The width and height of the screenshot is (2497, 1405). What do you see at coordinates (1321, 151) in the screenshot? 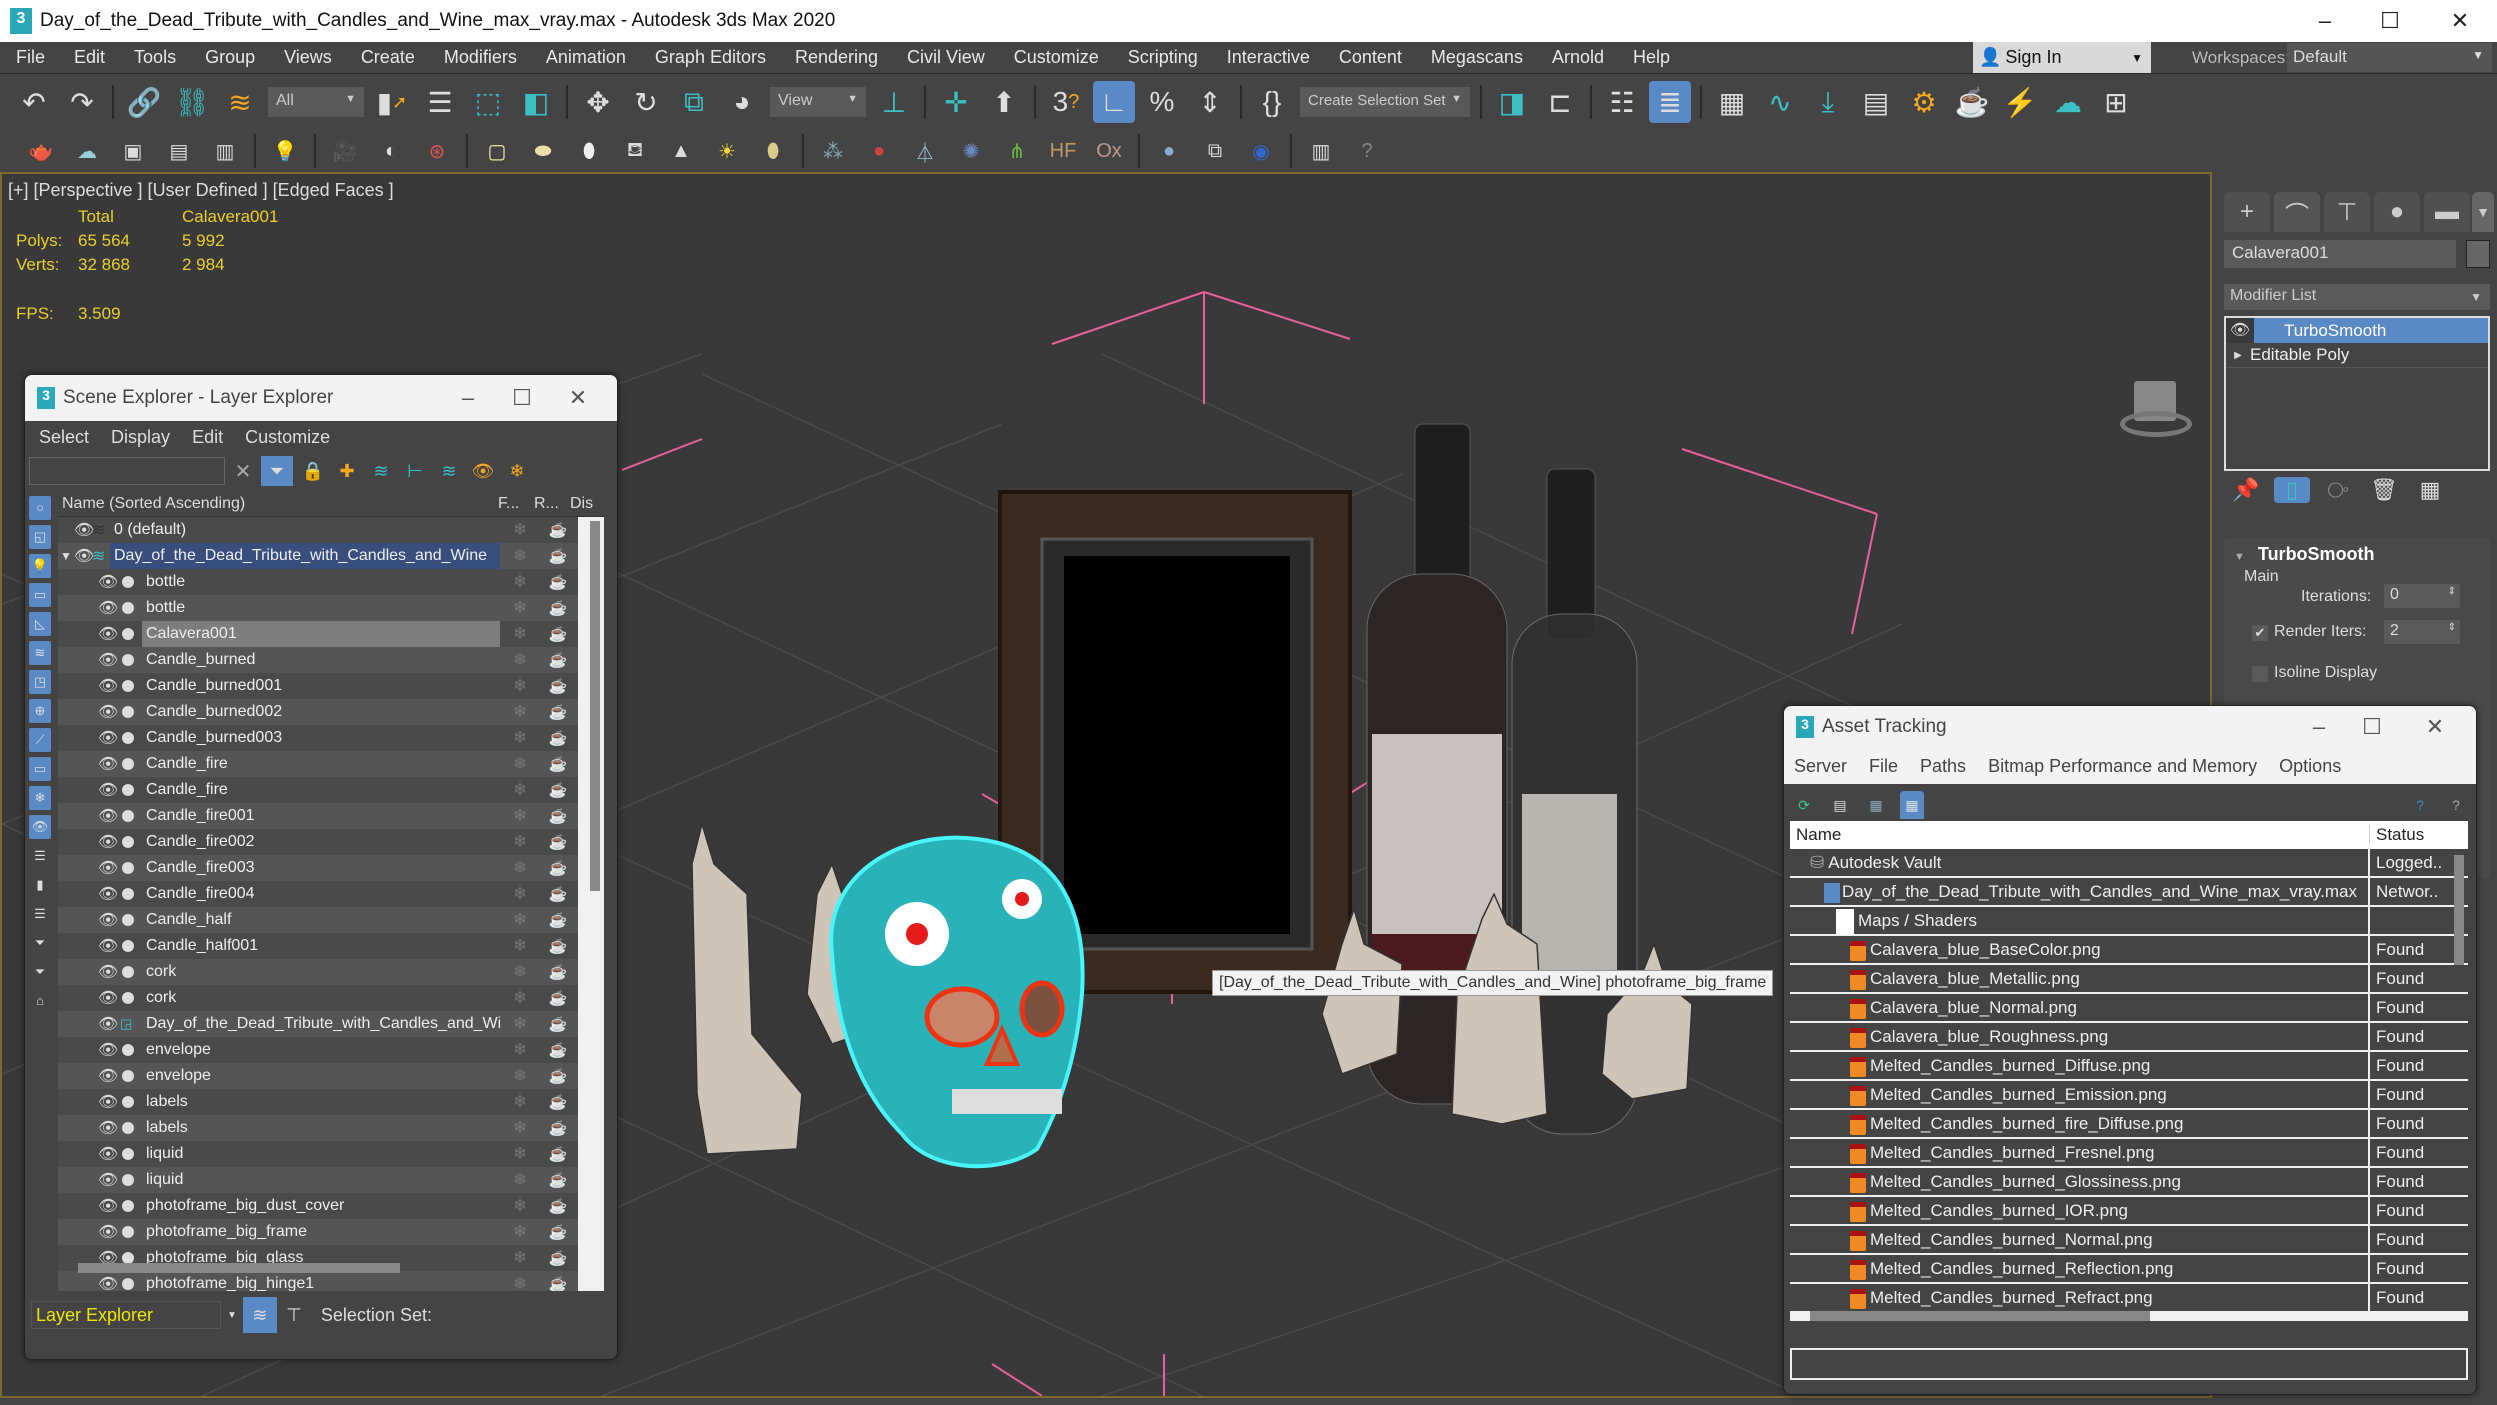
I see `file-convert-icon: ▥` at bounding box center [1321, 151].